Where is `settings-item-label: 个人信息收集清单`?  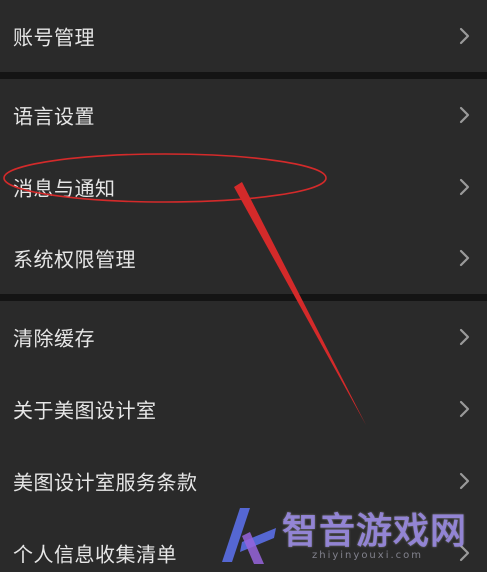 settings-item-label: 个人信息收集清单 is located at coordinates (95, 554).